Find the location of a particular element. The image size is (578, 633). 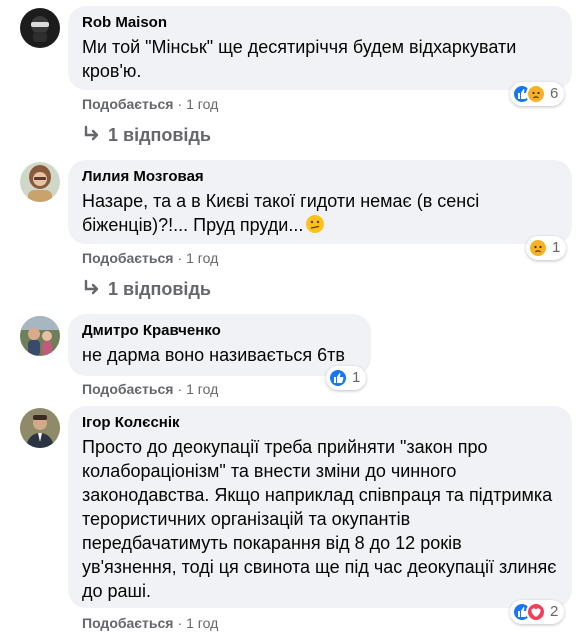

reaction-count: 6 is located at coordinates (554, 93).